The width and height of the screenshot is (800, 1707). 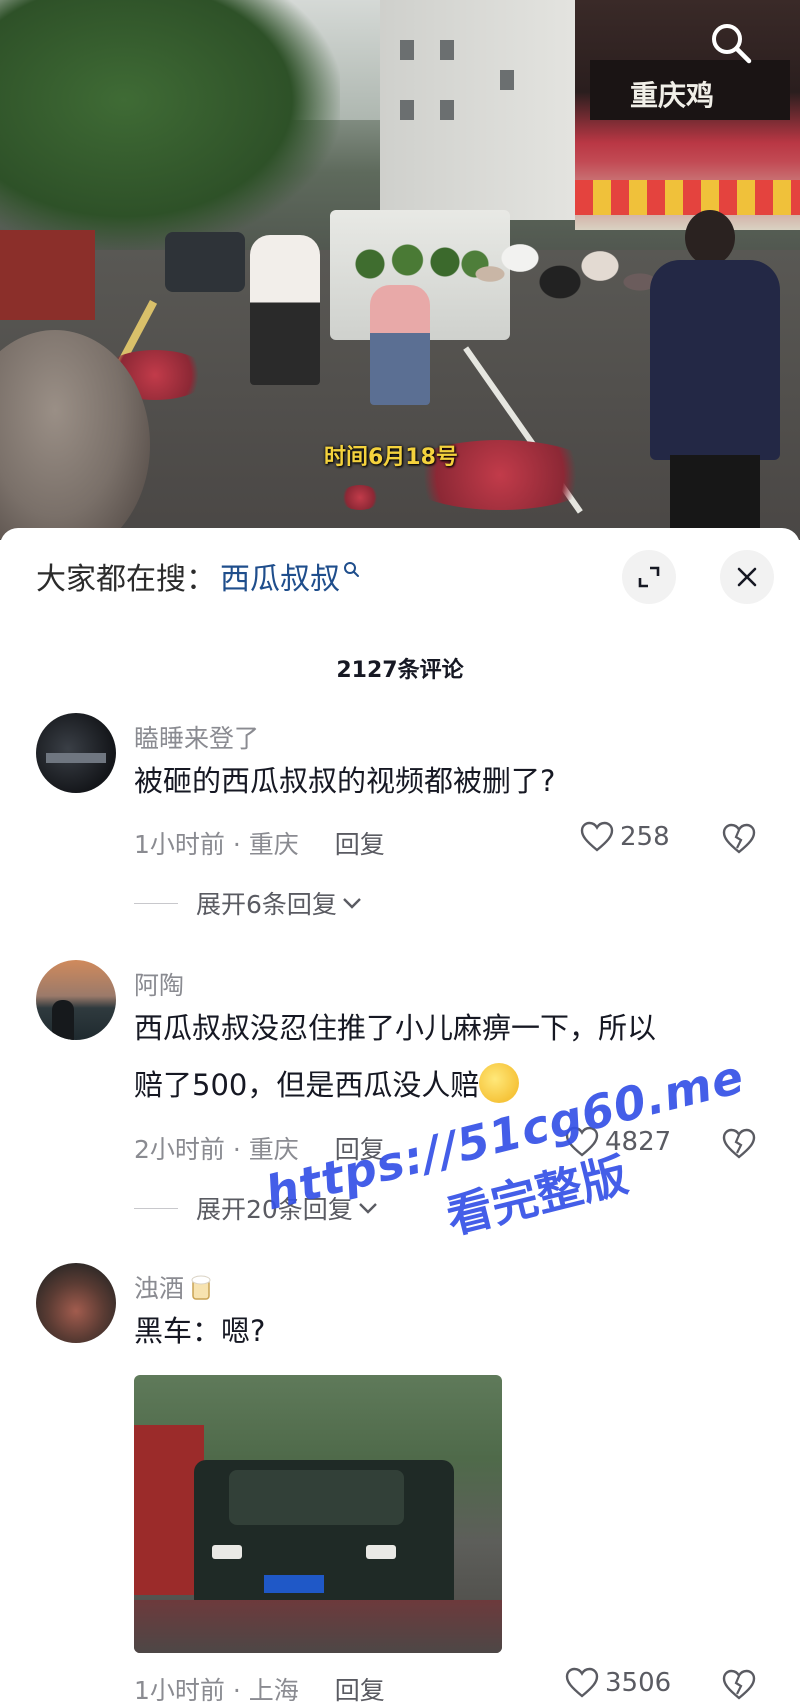 What do you see at coordinates (159, 984) in the screenshot?
I see `comment-username: 阿陶` at bounding box center [159, 984].